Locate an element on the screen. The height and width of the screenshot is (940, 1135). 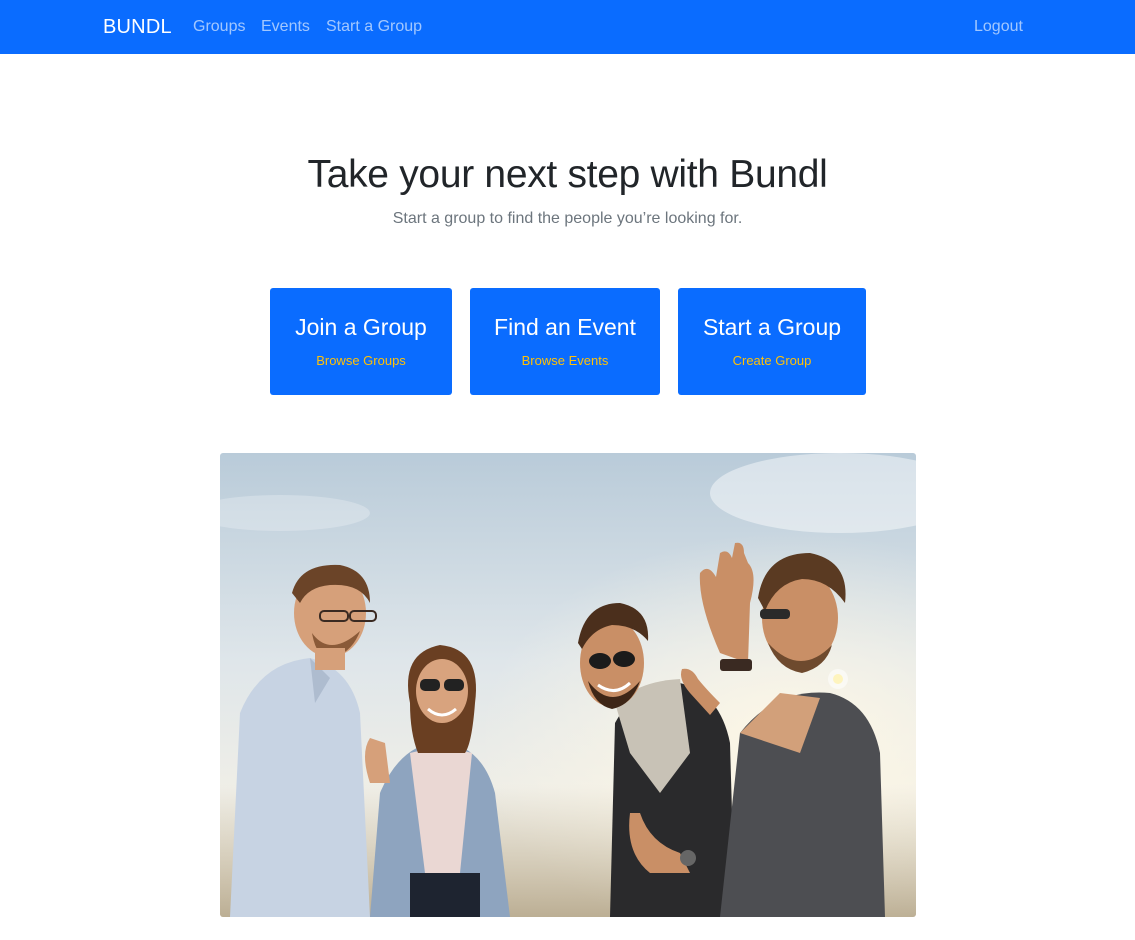
start-group-card: Start a Group Create Group is located at coordinates (772, 341).